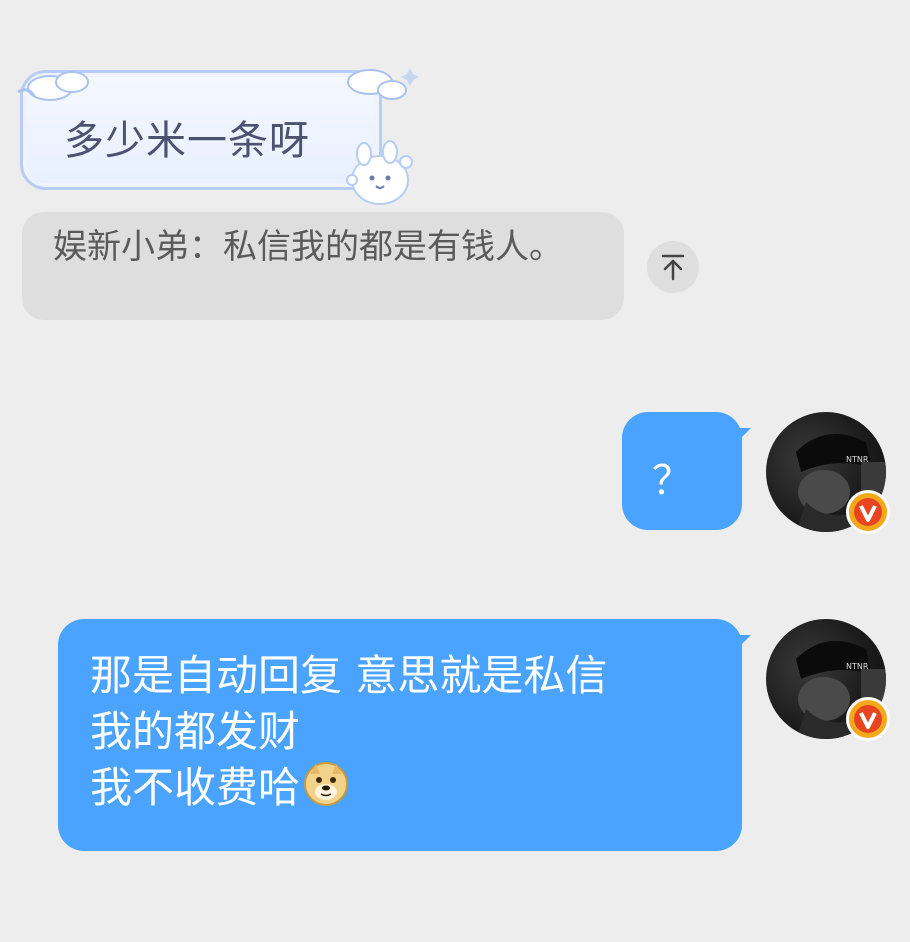 This screenshot has height=942, width=910. What do you see at coordinates (187, 141) in the screenshot?
I see `incoming-message-text: 多少米一条呀` at bounding box center [187, 141].